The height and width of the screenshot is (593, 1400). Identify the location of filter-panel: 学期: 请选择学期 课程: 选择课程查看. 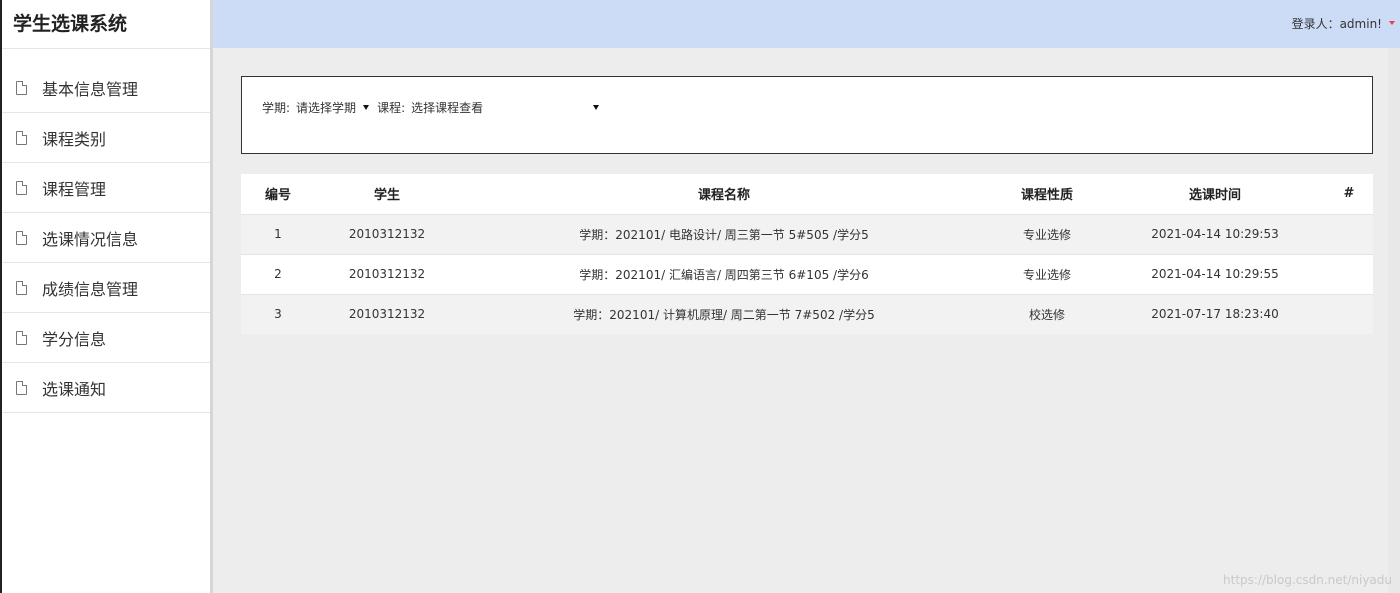
(807, 115).